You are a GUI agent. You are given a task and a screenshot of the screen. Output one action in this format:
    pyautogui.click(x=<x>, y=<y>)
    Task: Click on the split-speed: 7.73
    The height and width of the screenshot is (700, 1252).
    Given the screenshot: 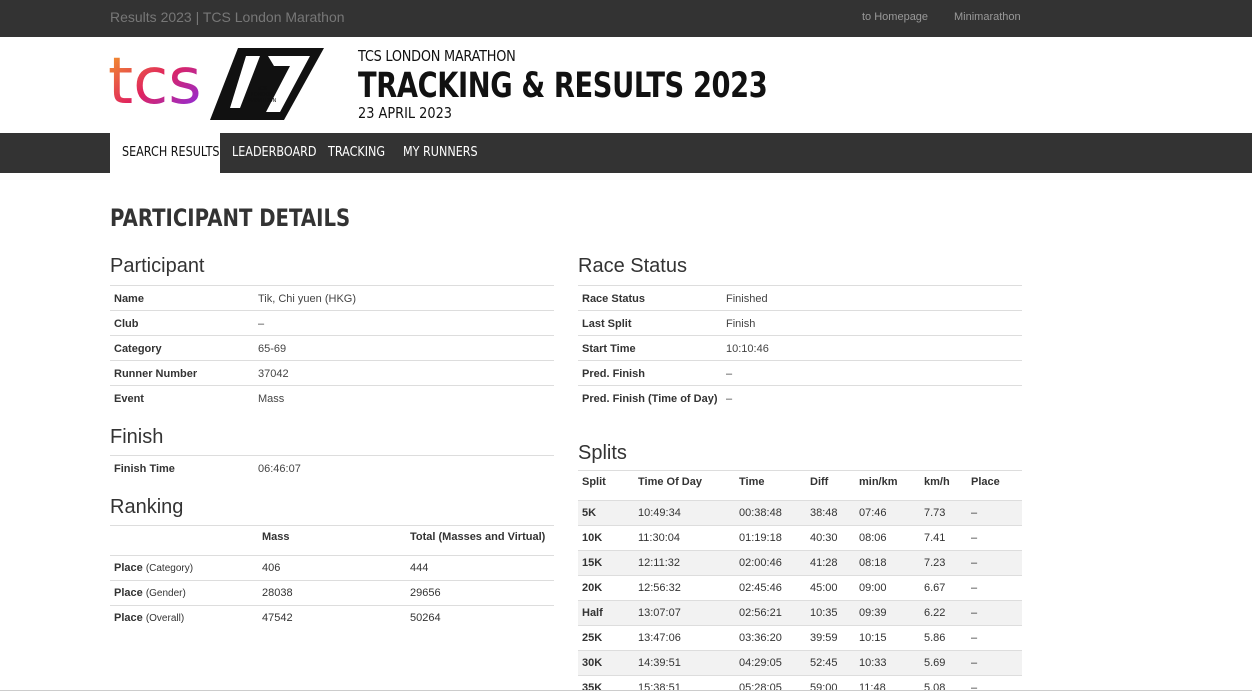 What is the action you would take?
    pyautogui.click(x=943, y=513)
    